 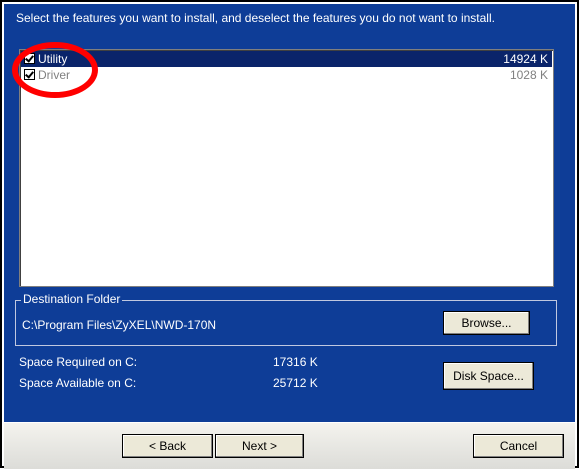 I want to click on space-required-label: Space Required on C:, so click(x=78, y=362).